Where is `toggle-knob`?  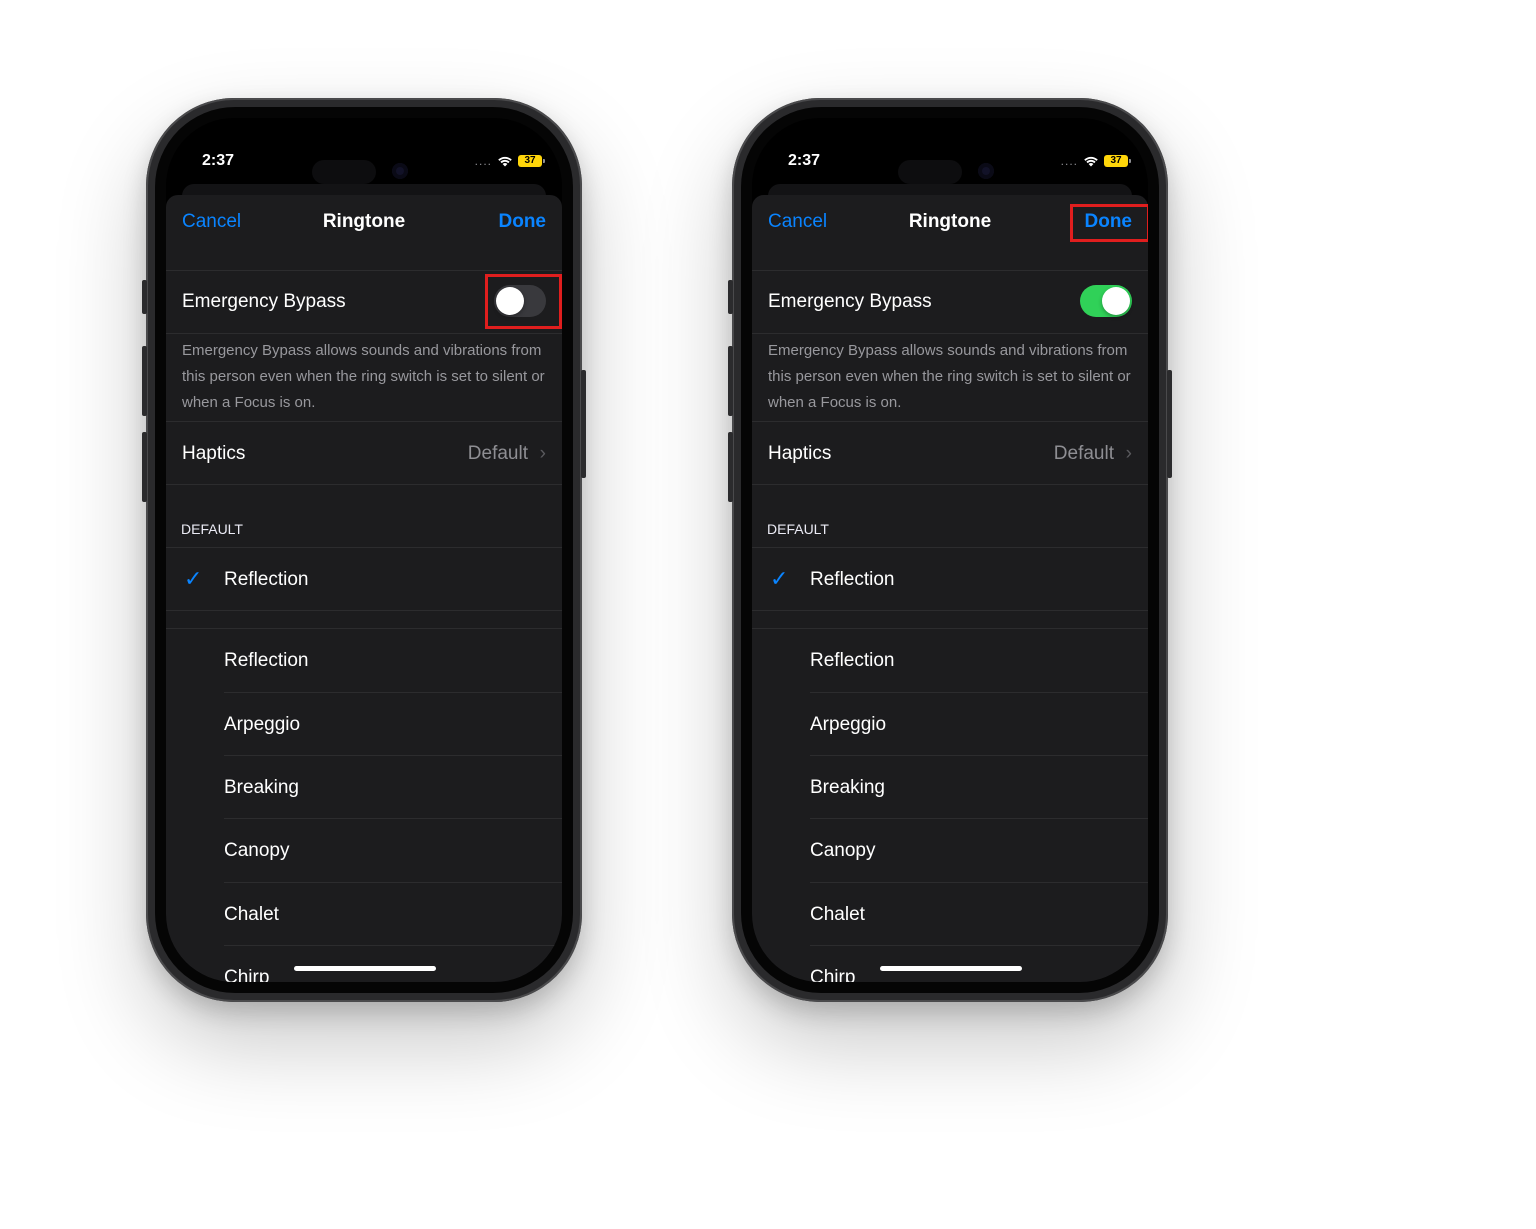 toggle-knob is located at coordinates (1116, 301).